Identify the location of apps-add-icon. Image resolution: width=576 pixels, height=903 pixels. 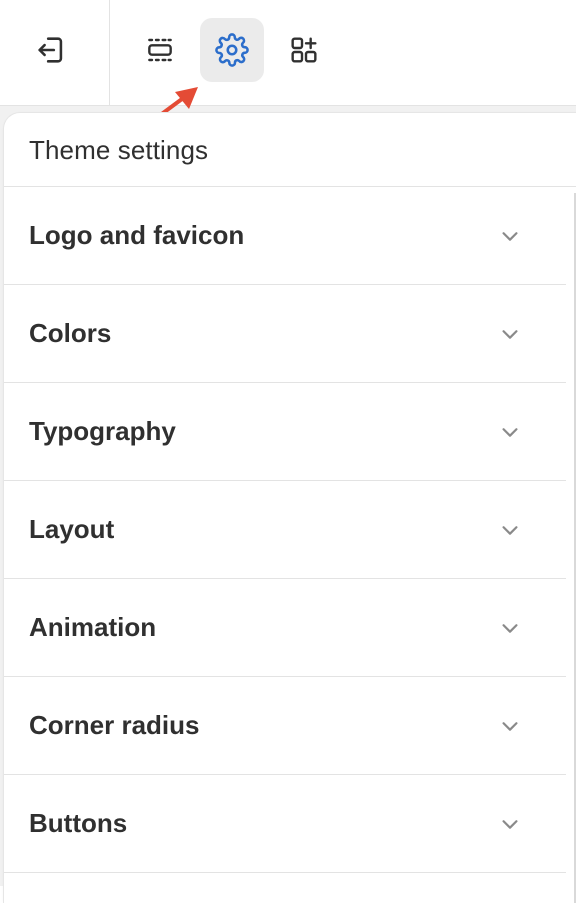
(304, 50).